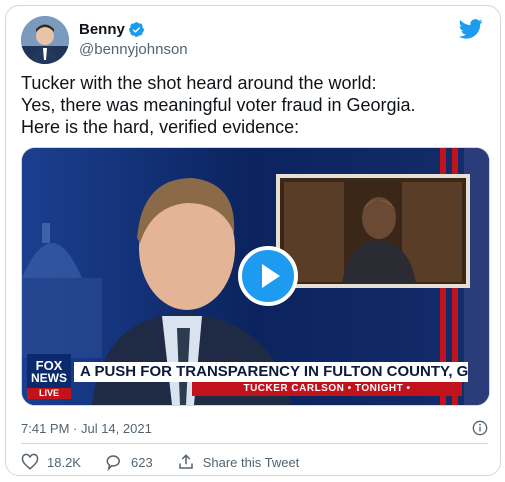 The height and width of the screenshot is (482, 505). Describe the element at coordinates (45, 40) in the screenshot. I see `avatar` at that location.